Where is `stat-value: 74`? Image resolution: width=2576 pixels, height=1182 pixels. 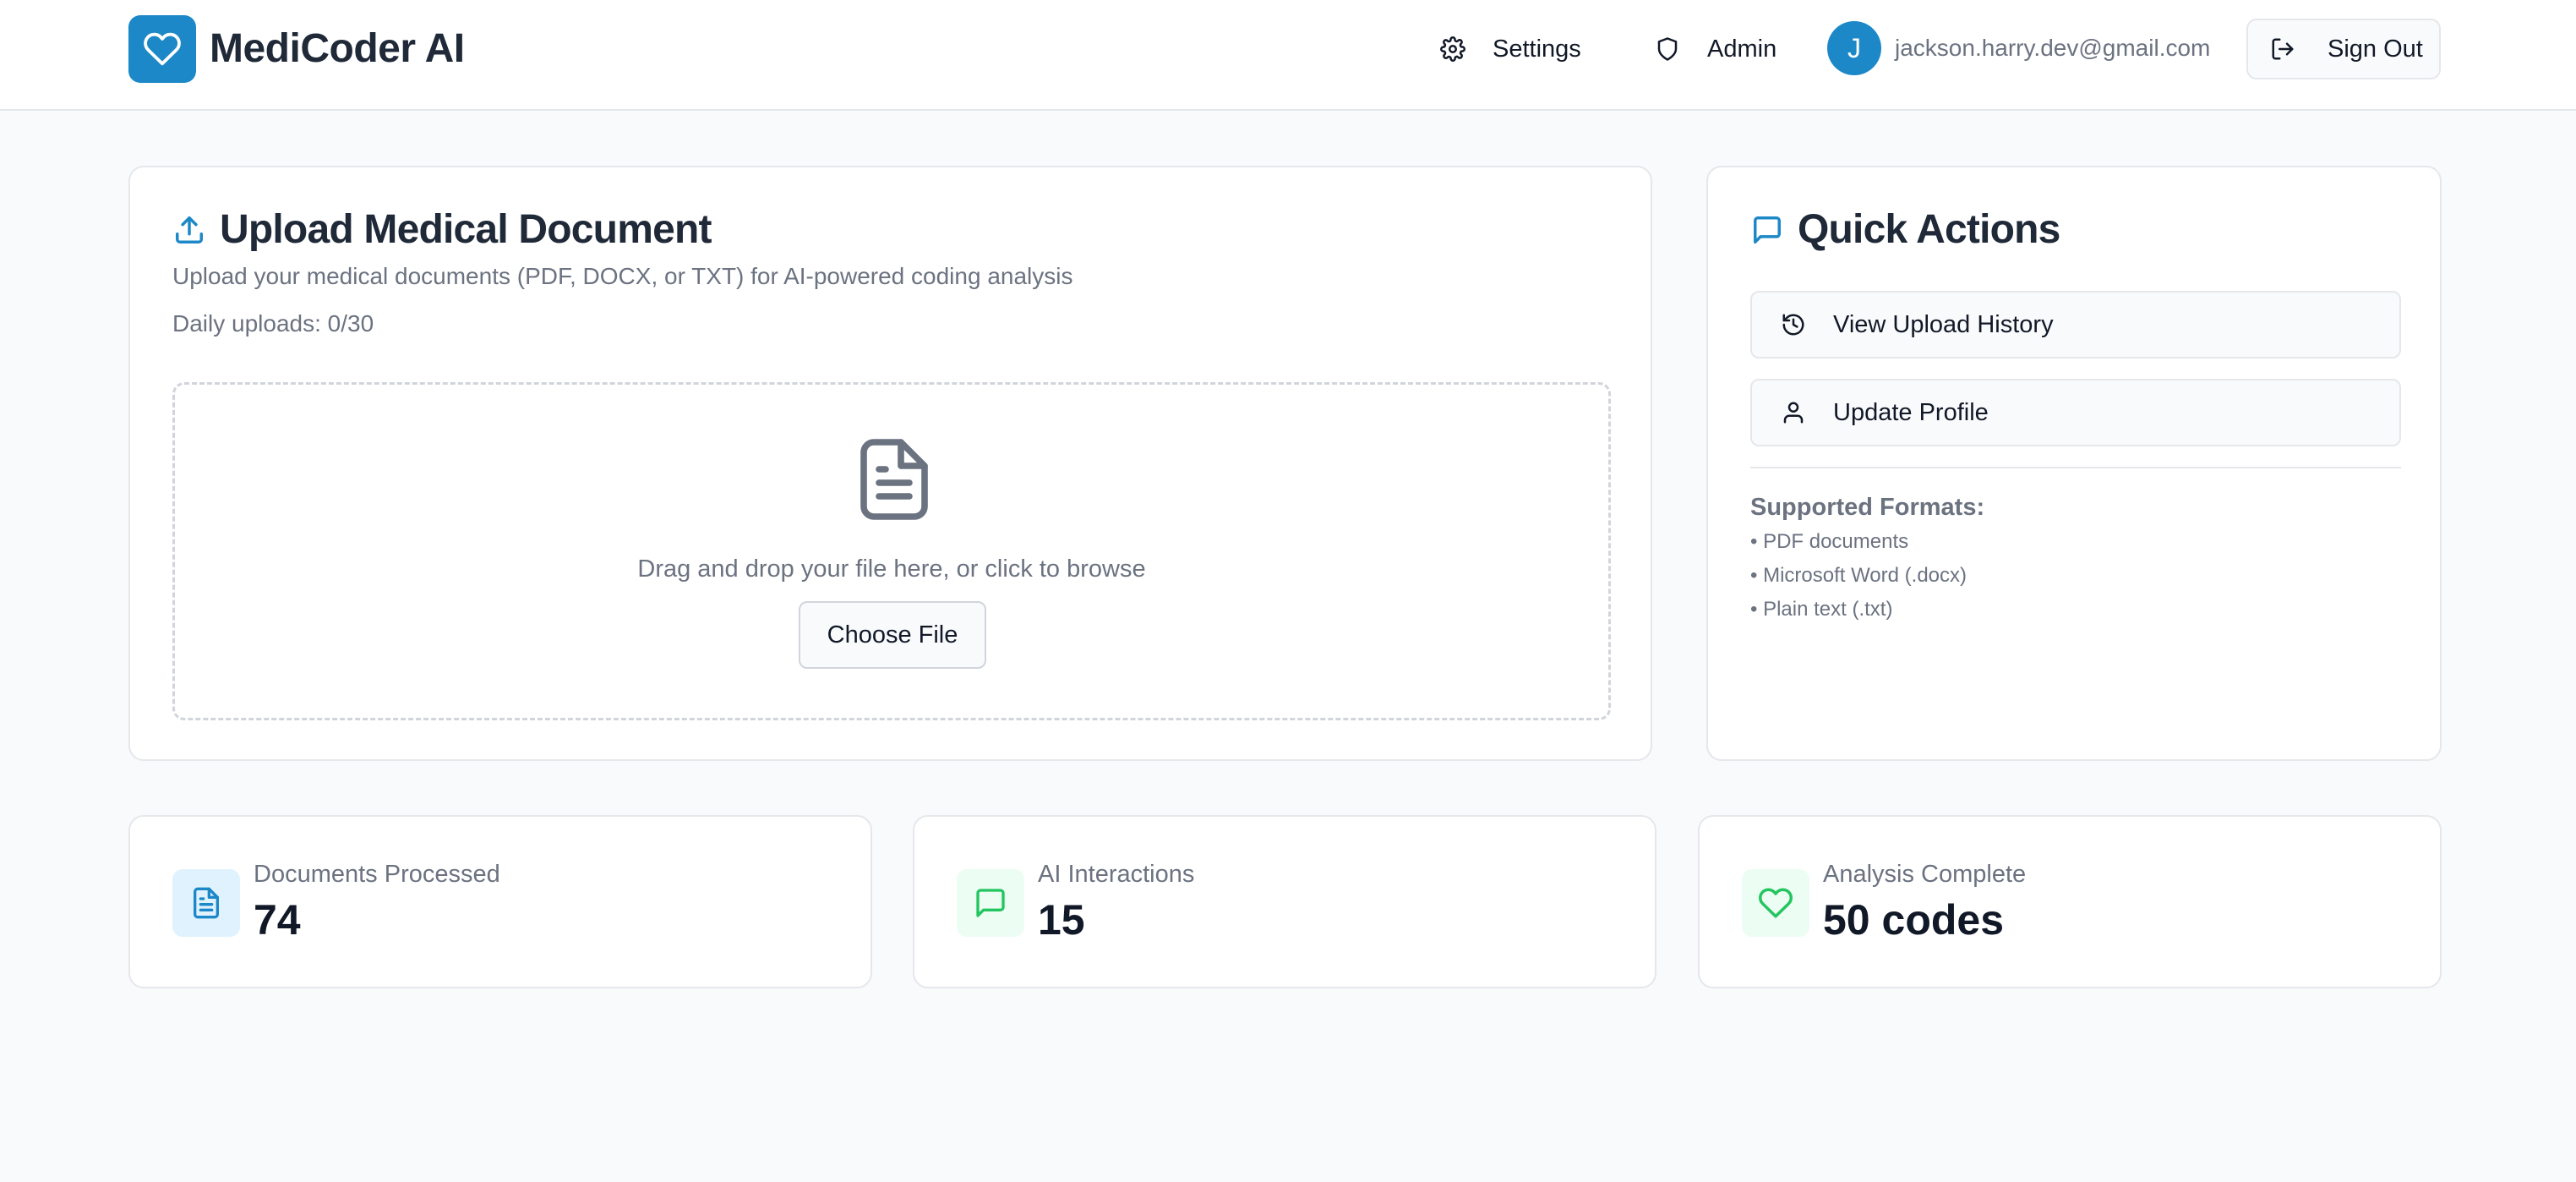
stat-value: 74 is located at coordinates (277, 920).